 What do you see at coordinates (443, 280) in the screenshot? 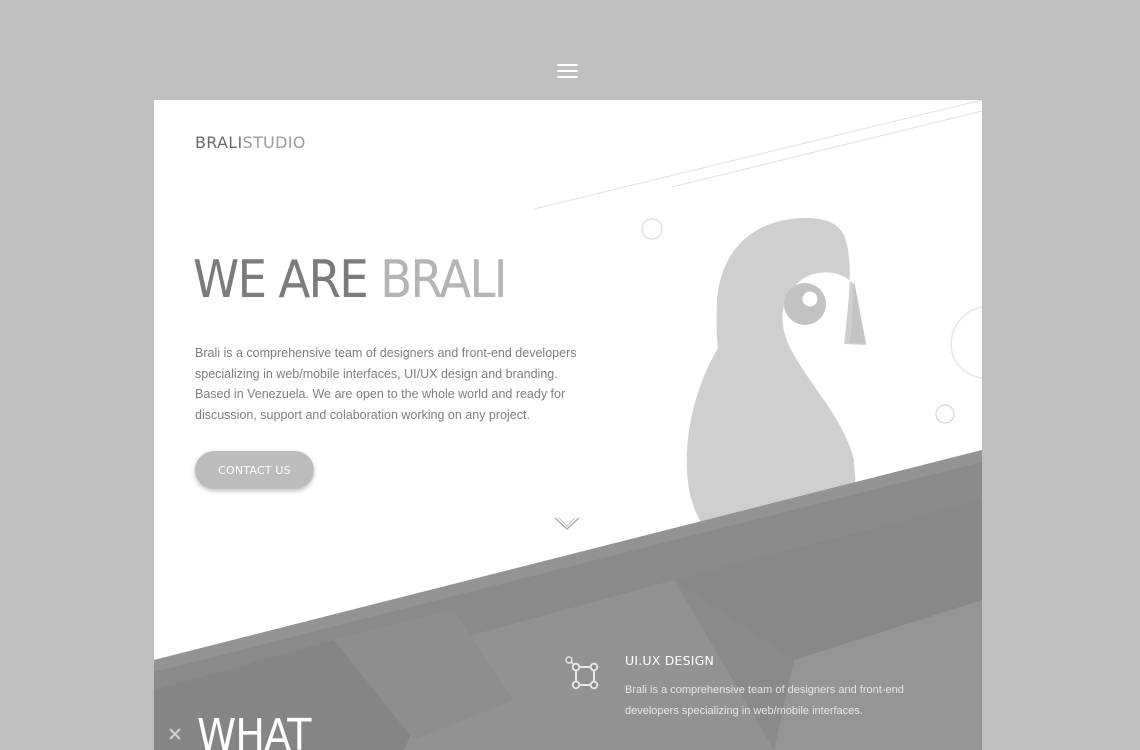
I see `hero-title-accent: BRALI` at bounding box center [443, 280].